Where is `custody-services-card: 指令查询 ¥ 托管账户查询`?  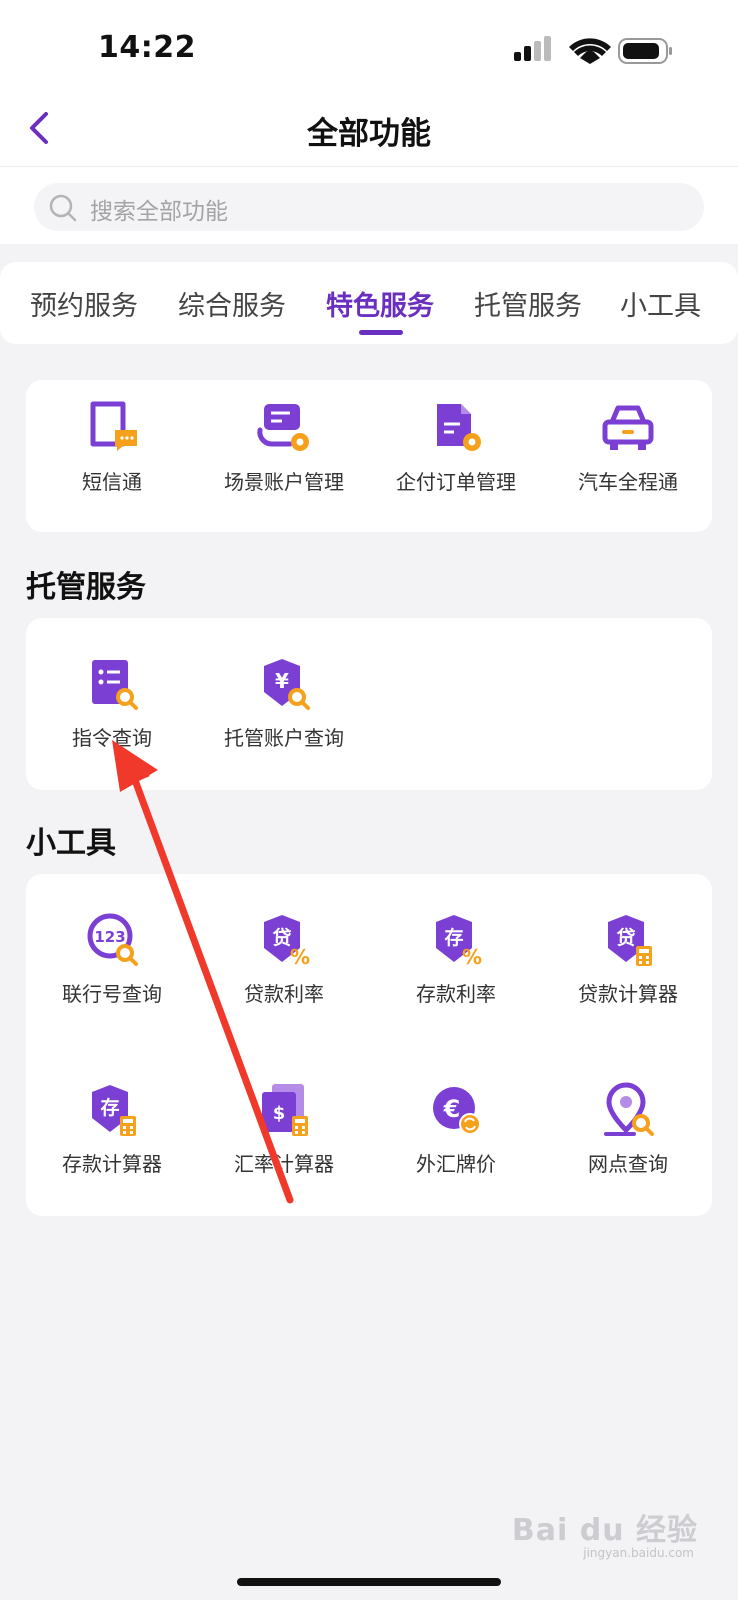
custody-services-card: 指令查询 ¥ 托管账户查询 is located at coordinates (369, 704).